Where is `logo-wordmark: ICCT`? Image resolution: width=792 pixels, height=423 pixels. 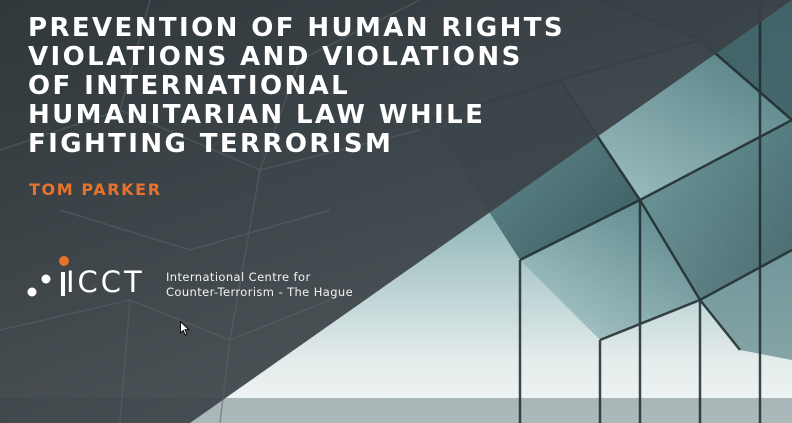 logo-wordmark: ICCT is located at coordinates (105, 282).